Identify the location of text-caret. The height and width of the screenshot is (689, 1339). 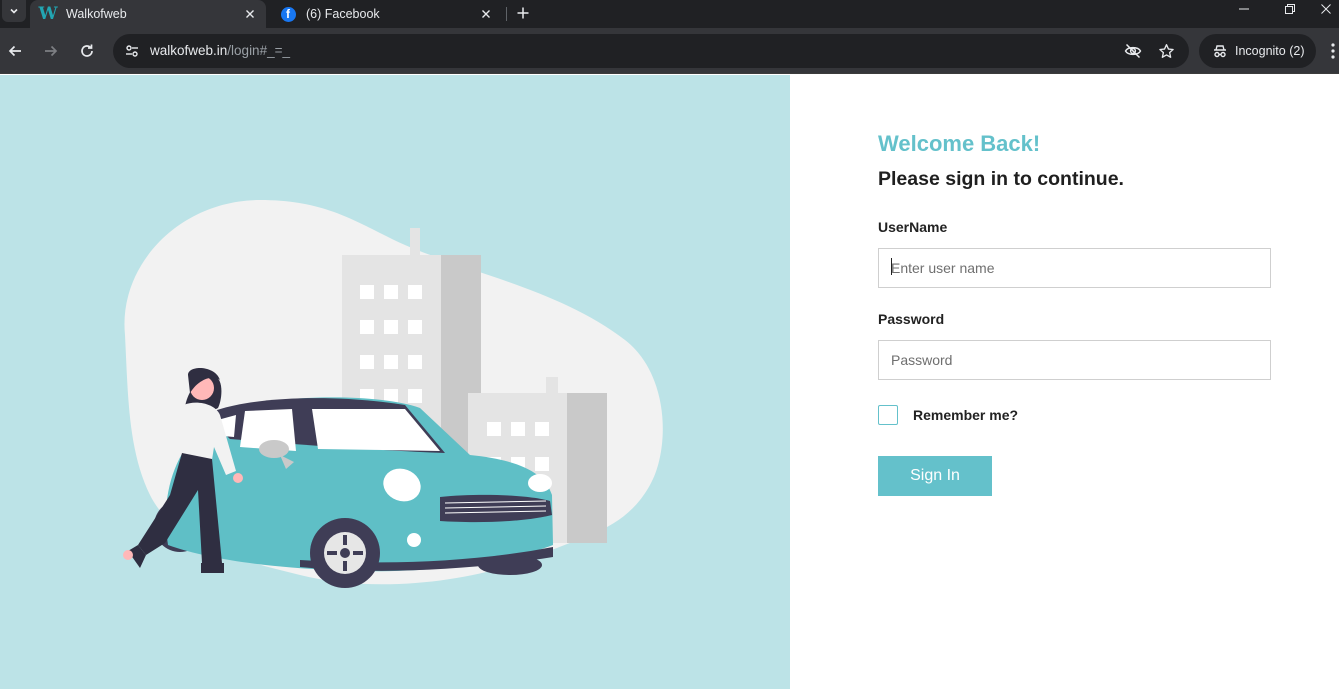
(891, 266).